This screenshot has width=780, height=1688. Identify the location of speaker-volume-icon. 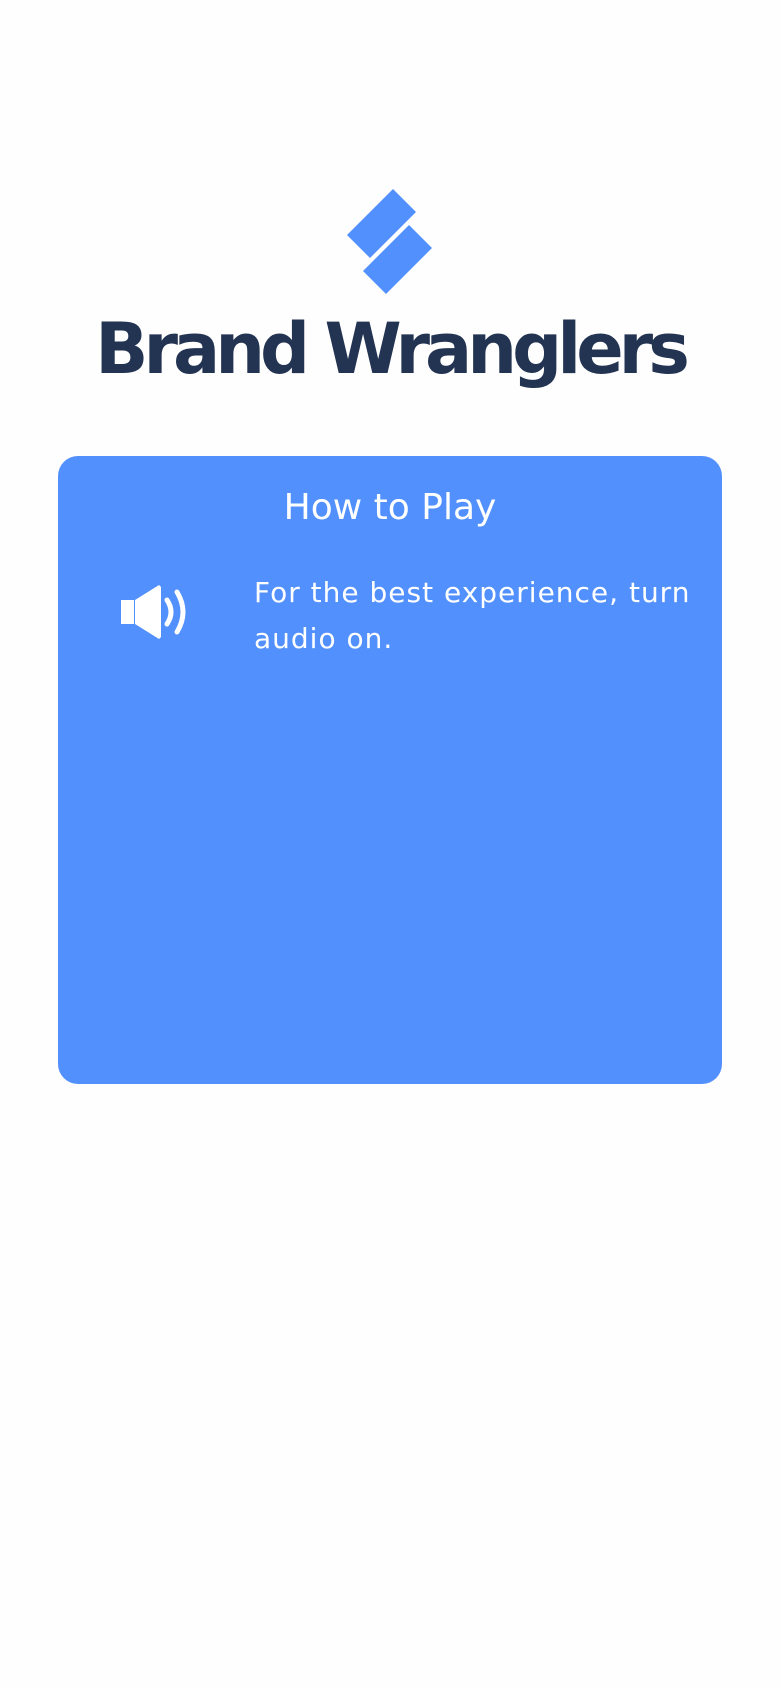
(155, 612).